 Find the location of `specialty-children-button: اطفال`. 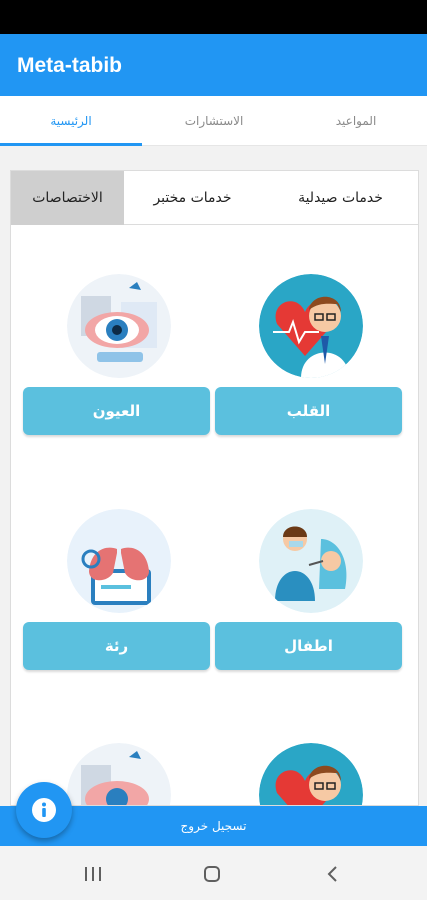

specialty-children-button: اطفال is located at coordinates (308, 646).